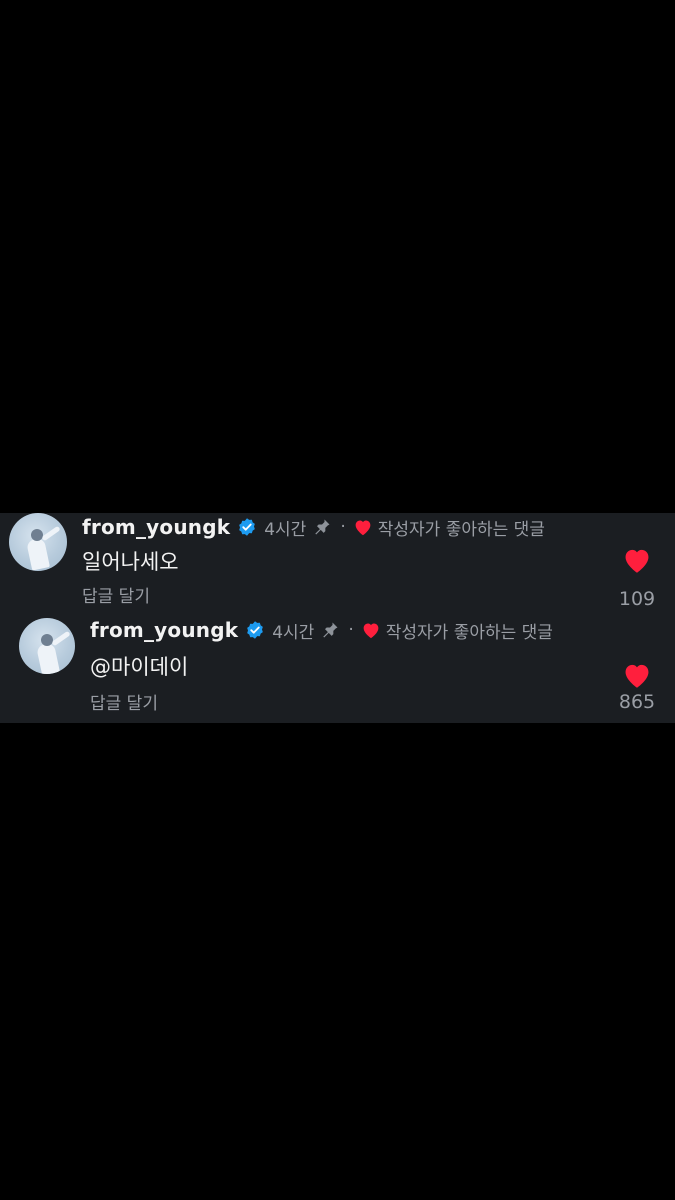  What do you see at coordinates (637, 599) in the screenshot?
I see `like-count: 109` at bounding box center [637, 599].